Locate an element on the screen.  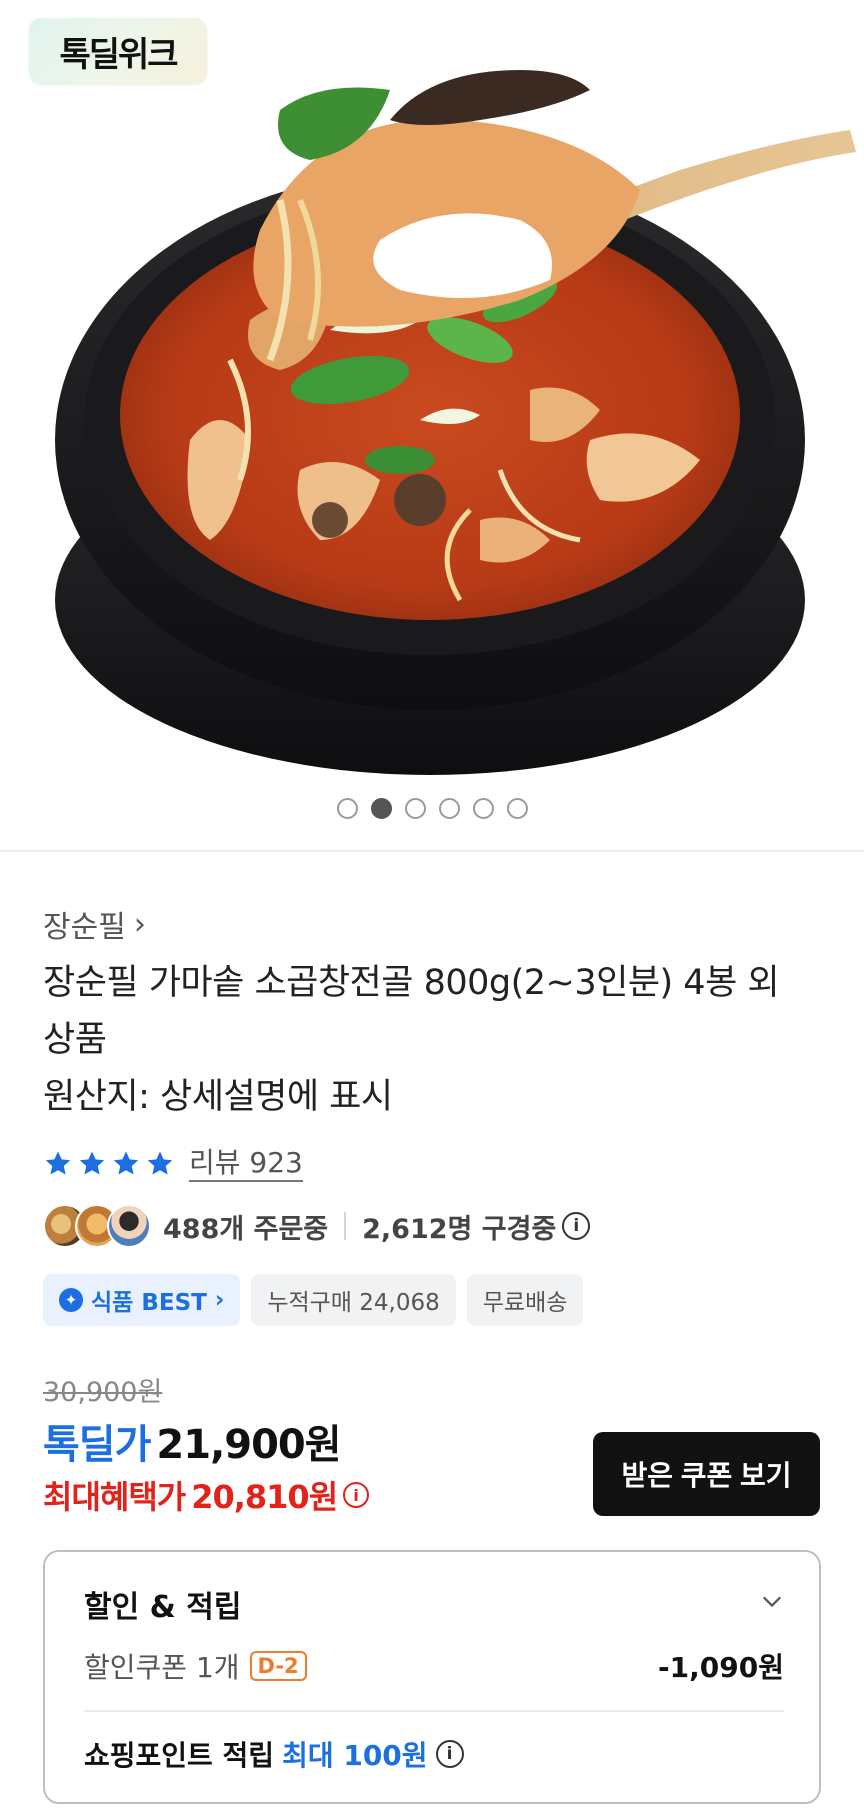
sale-price-row: 톡딜가 21,900원 is located at coordinates (192, 1441).